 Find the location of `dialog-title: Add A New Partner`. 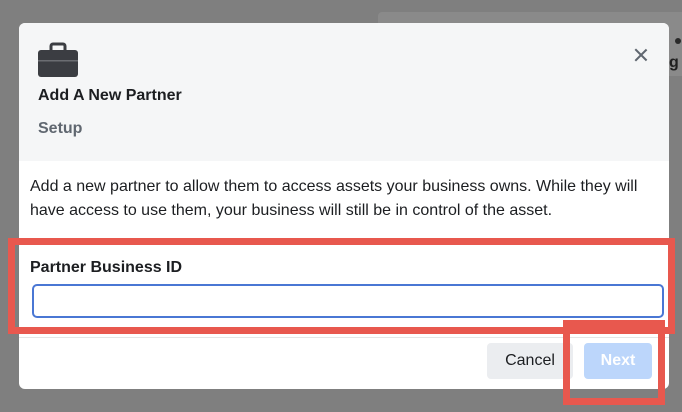

dialog-title: Add A New Partner is located at coordinates (110, 95).